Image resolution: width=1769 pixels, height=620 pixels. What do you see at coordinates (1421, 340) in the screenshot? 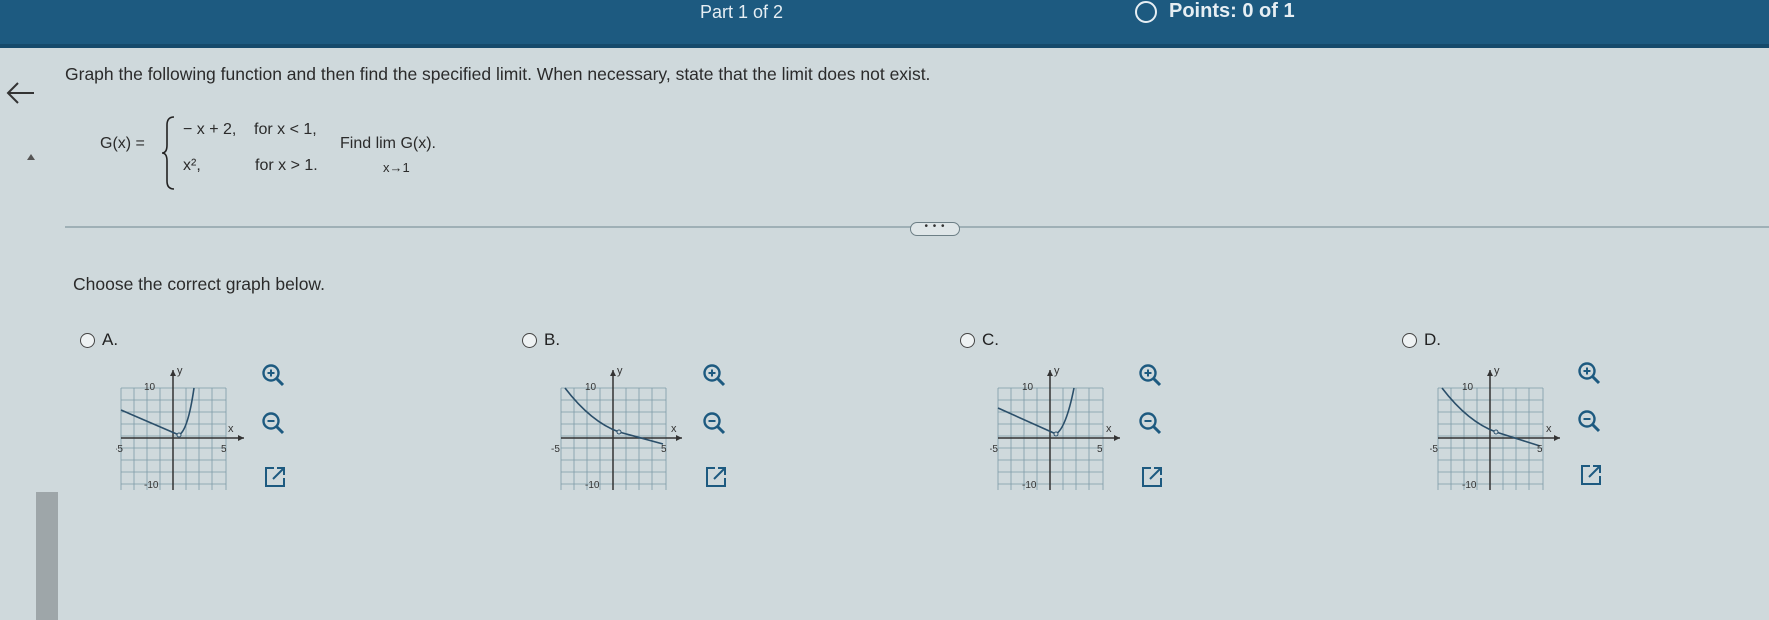
I see `option-d: D.` at bounding box center [1421, 340].